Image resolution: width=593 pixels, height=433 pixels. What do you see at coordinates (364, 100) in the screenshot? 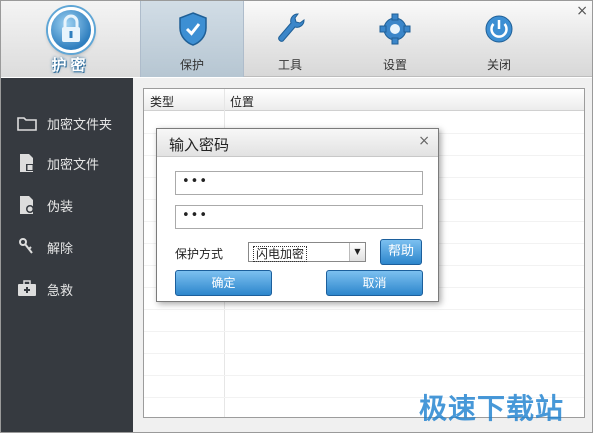
I see `list-header: 类型 位置` at bounding box center [364, 100].